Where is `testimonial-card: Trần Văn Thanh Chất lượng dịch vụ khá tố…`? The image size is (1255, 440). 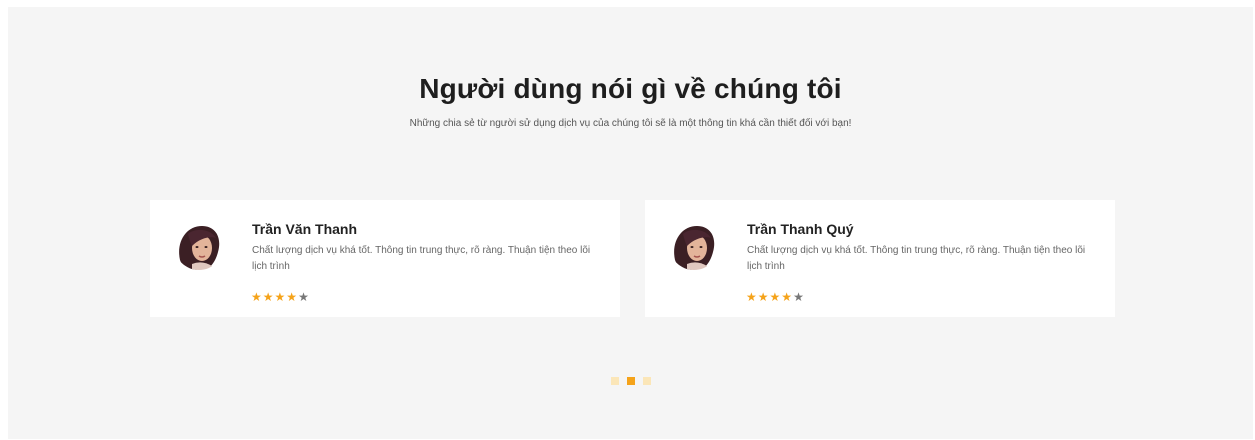
testimonial-card: Trần Văn Thanh Chất lượng dịch vụ khá tố… is located at coordinates (385, 258).